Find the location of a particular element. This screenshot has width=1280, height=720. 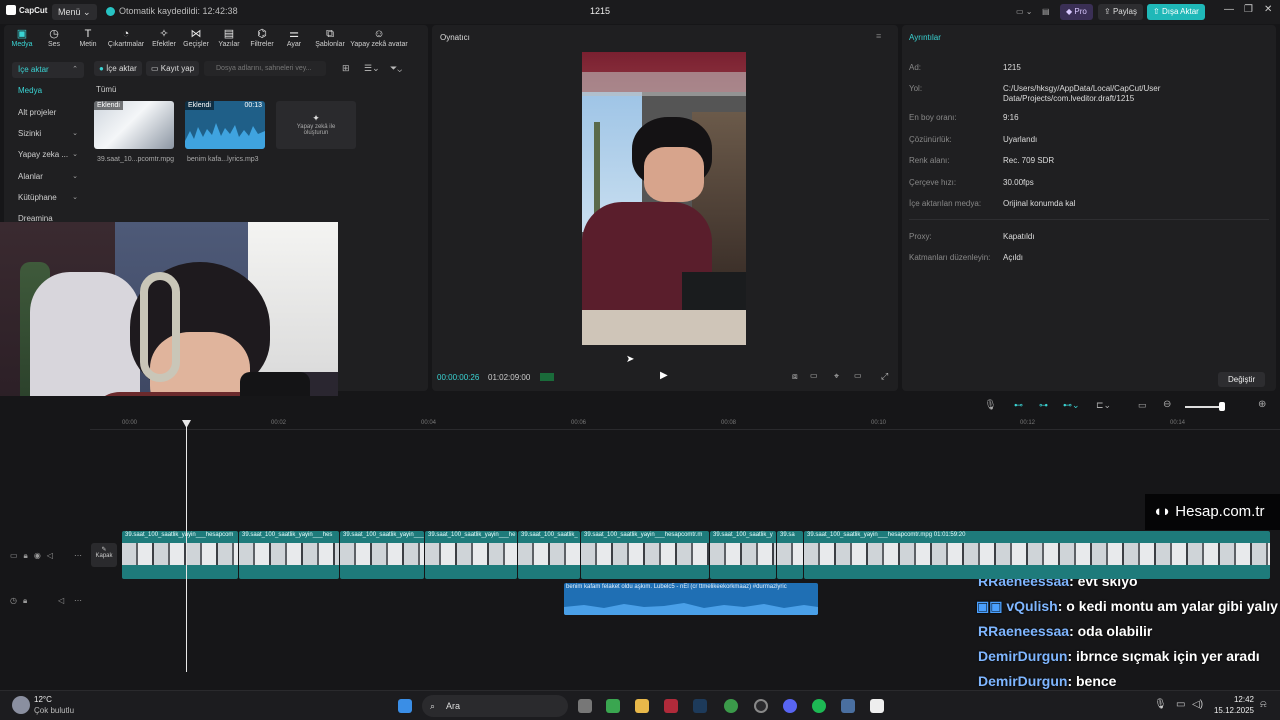

menu-button: Menü ⌄ is located at coordinates (74, 12).